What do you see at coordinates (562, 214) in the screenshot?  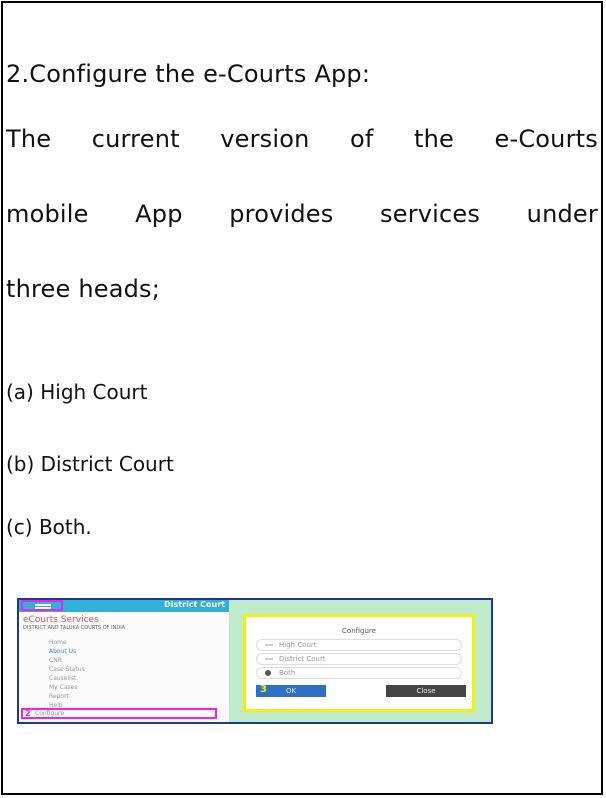 I see `word: under` at bounding box center [562, 214].